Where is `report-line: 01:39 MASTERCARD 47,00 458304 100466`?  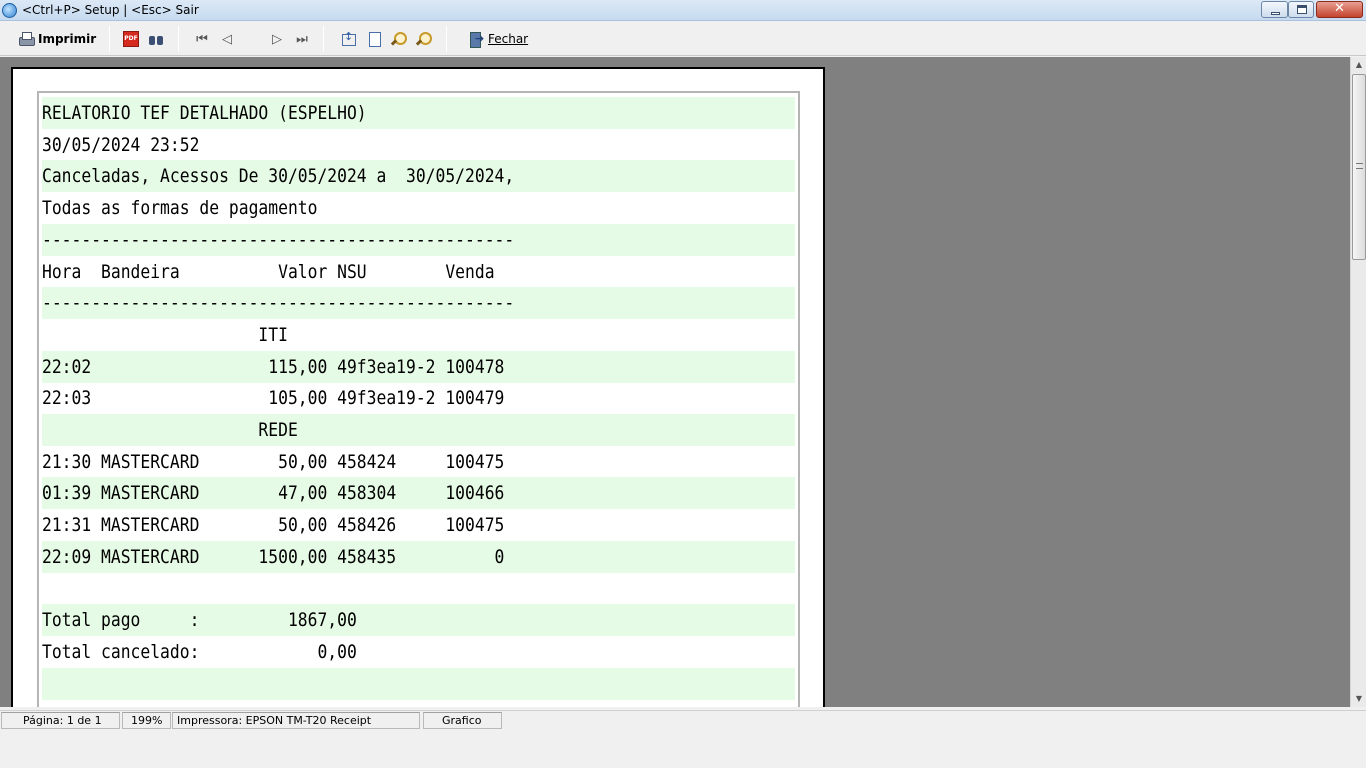
report-line: 01:39 MASTERCARD 47,00 458304 100466 is located at coordinates (418, 493).